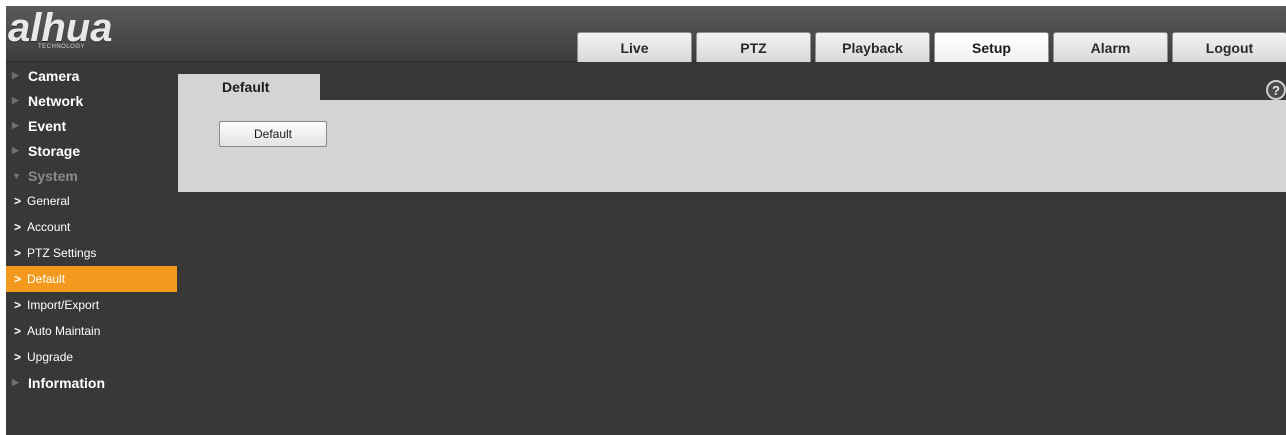  I want to click on triangle-down-icon: ▼, so click(16, 175).